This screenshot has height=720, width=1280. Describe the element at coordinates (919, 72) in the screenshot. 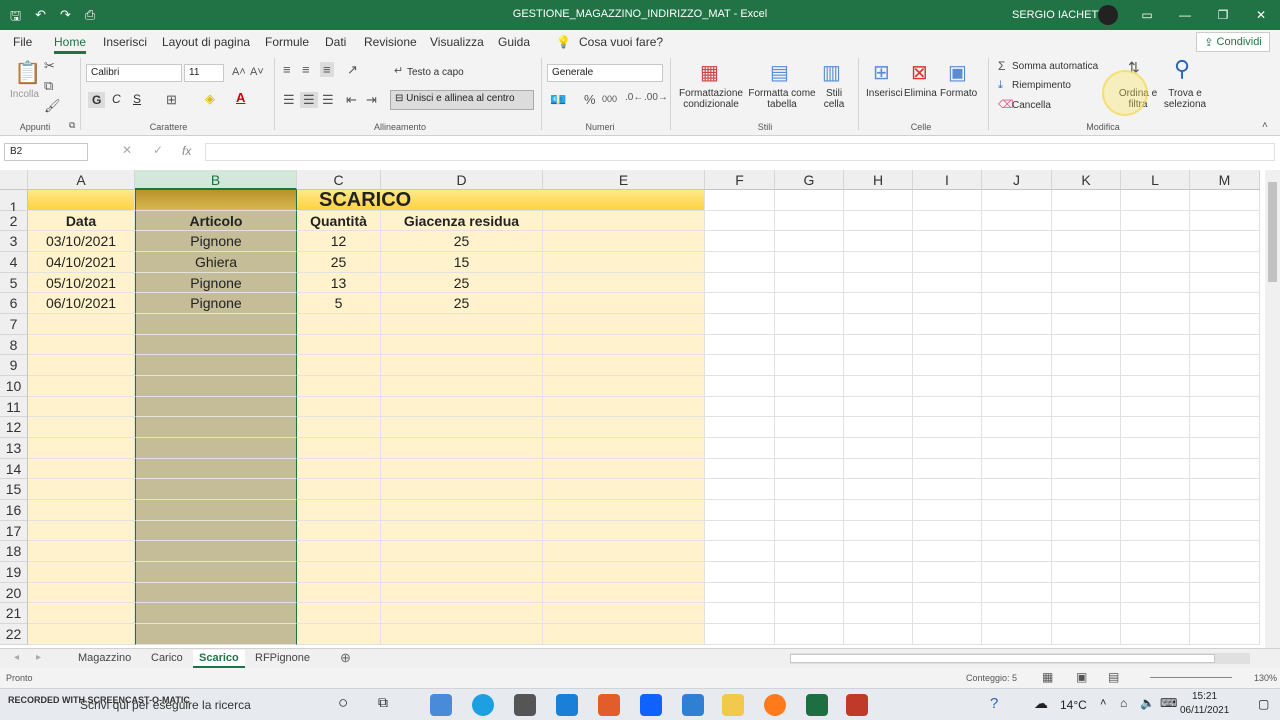

I see `delete-cells-icon: ⊠` at that location.